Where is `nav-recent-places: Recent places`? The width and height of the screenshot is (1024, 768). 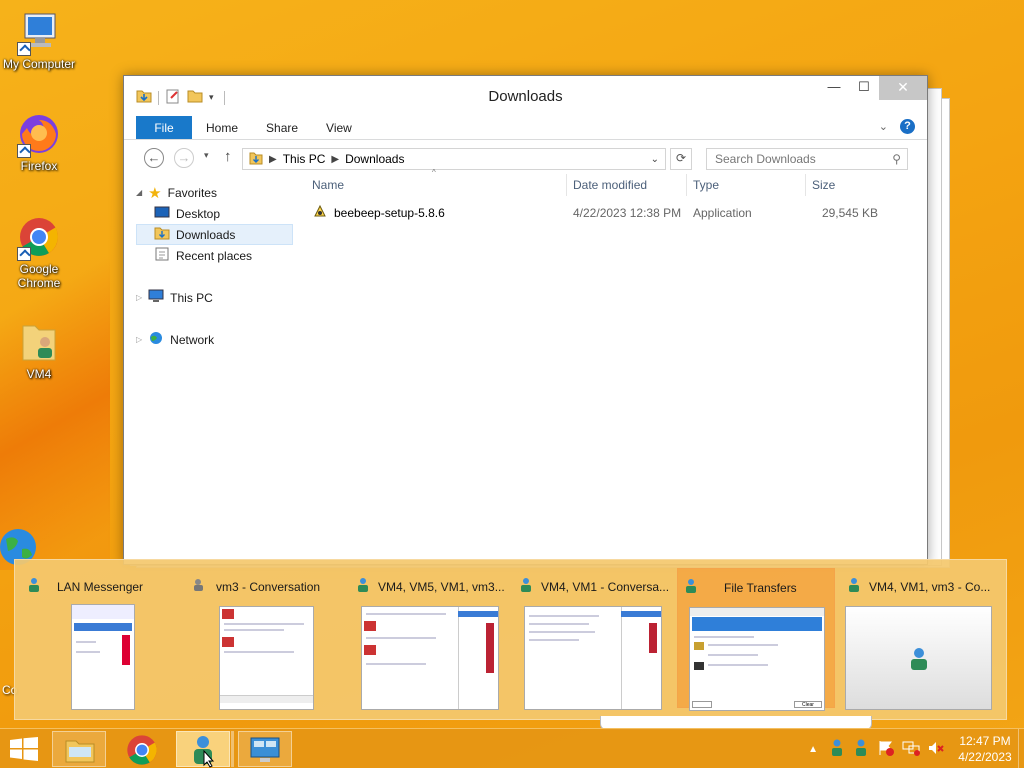 nav-recent-places: Recent places is located at coordinates (216, 255).